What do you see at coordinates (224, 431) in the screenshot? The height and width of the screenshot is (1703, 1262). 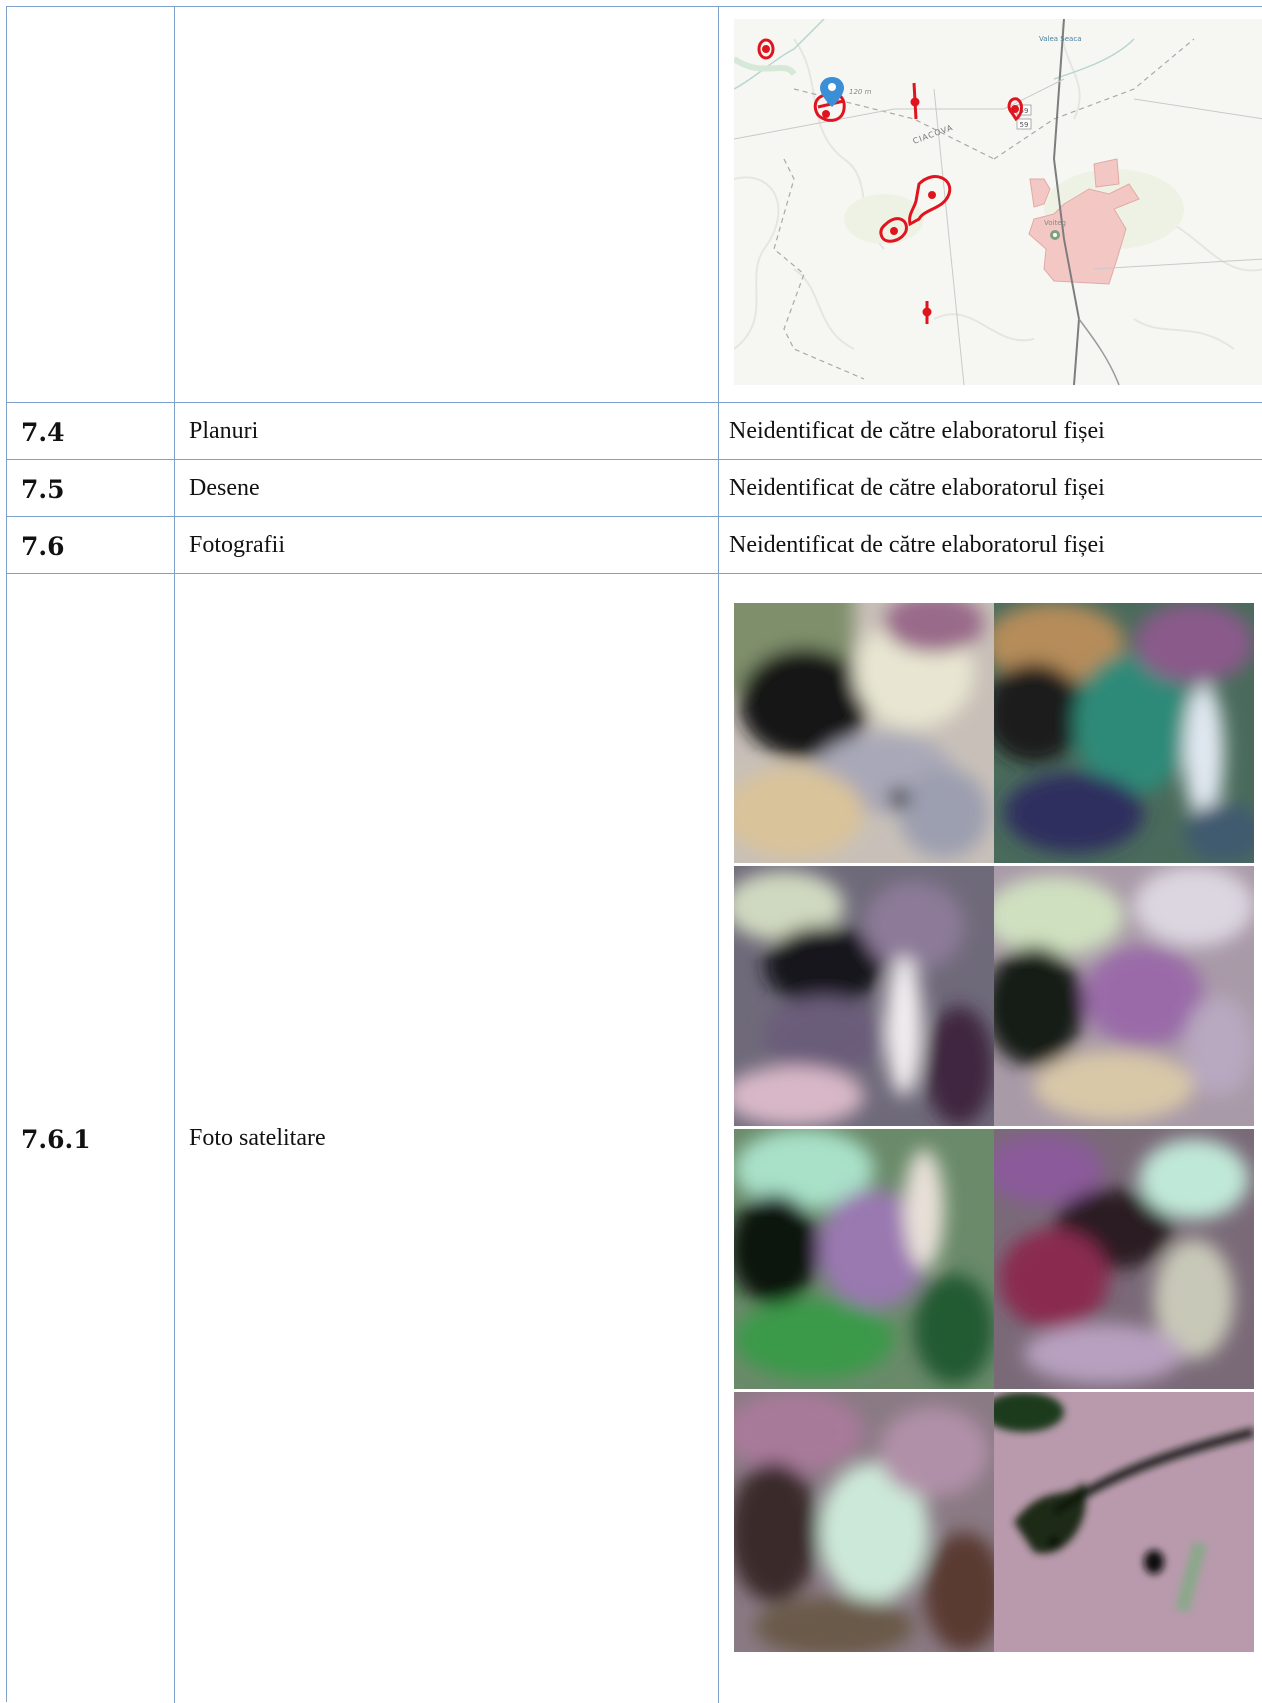 I see `row-label: Planuri` at bounding box center [224, 431].